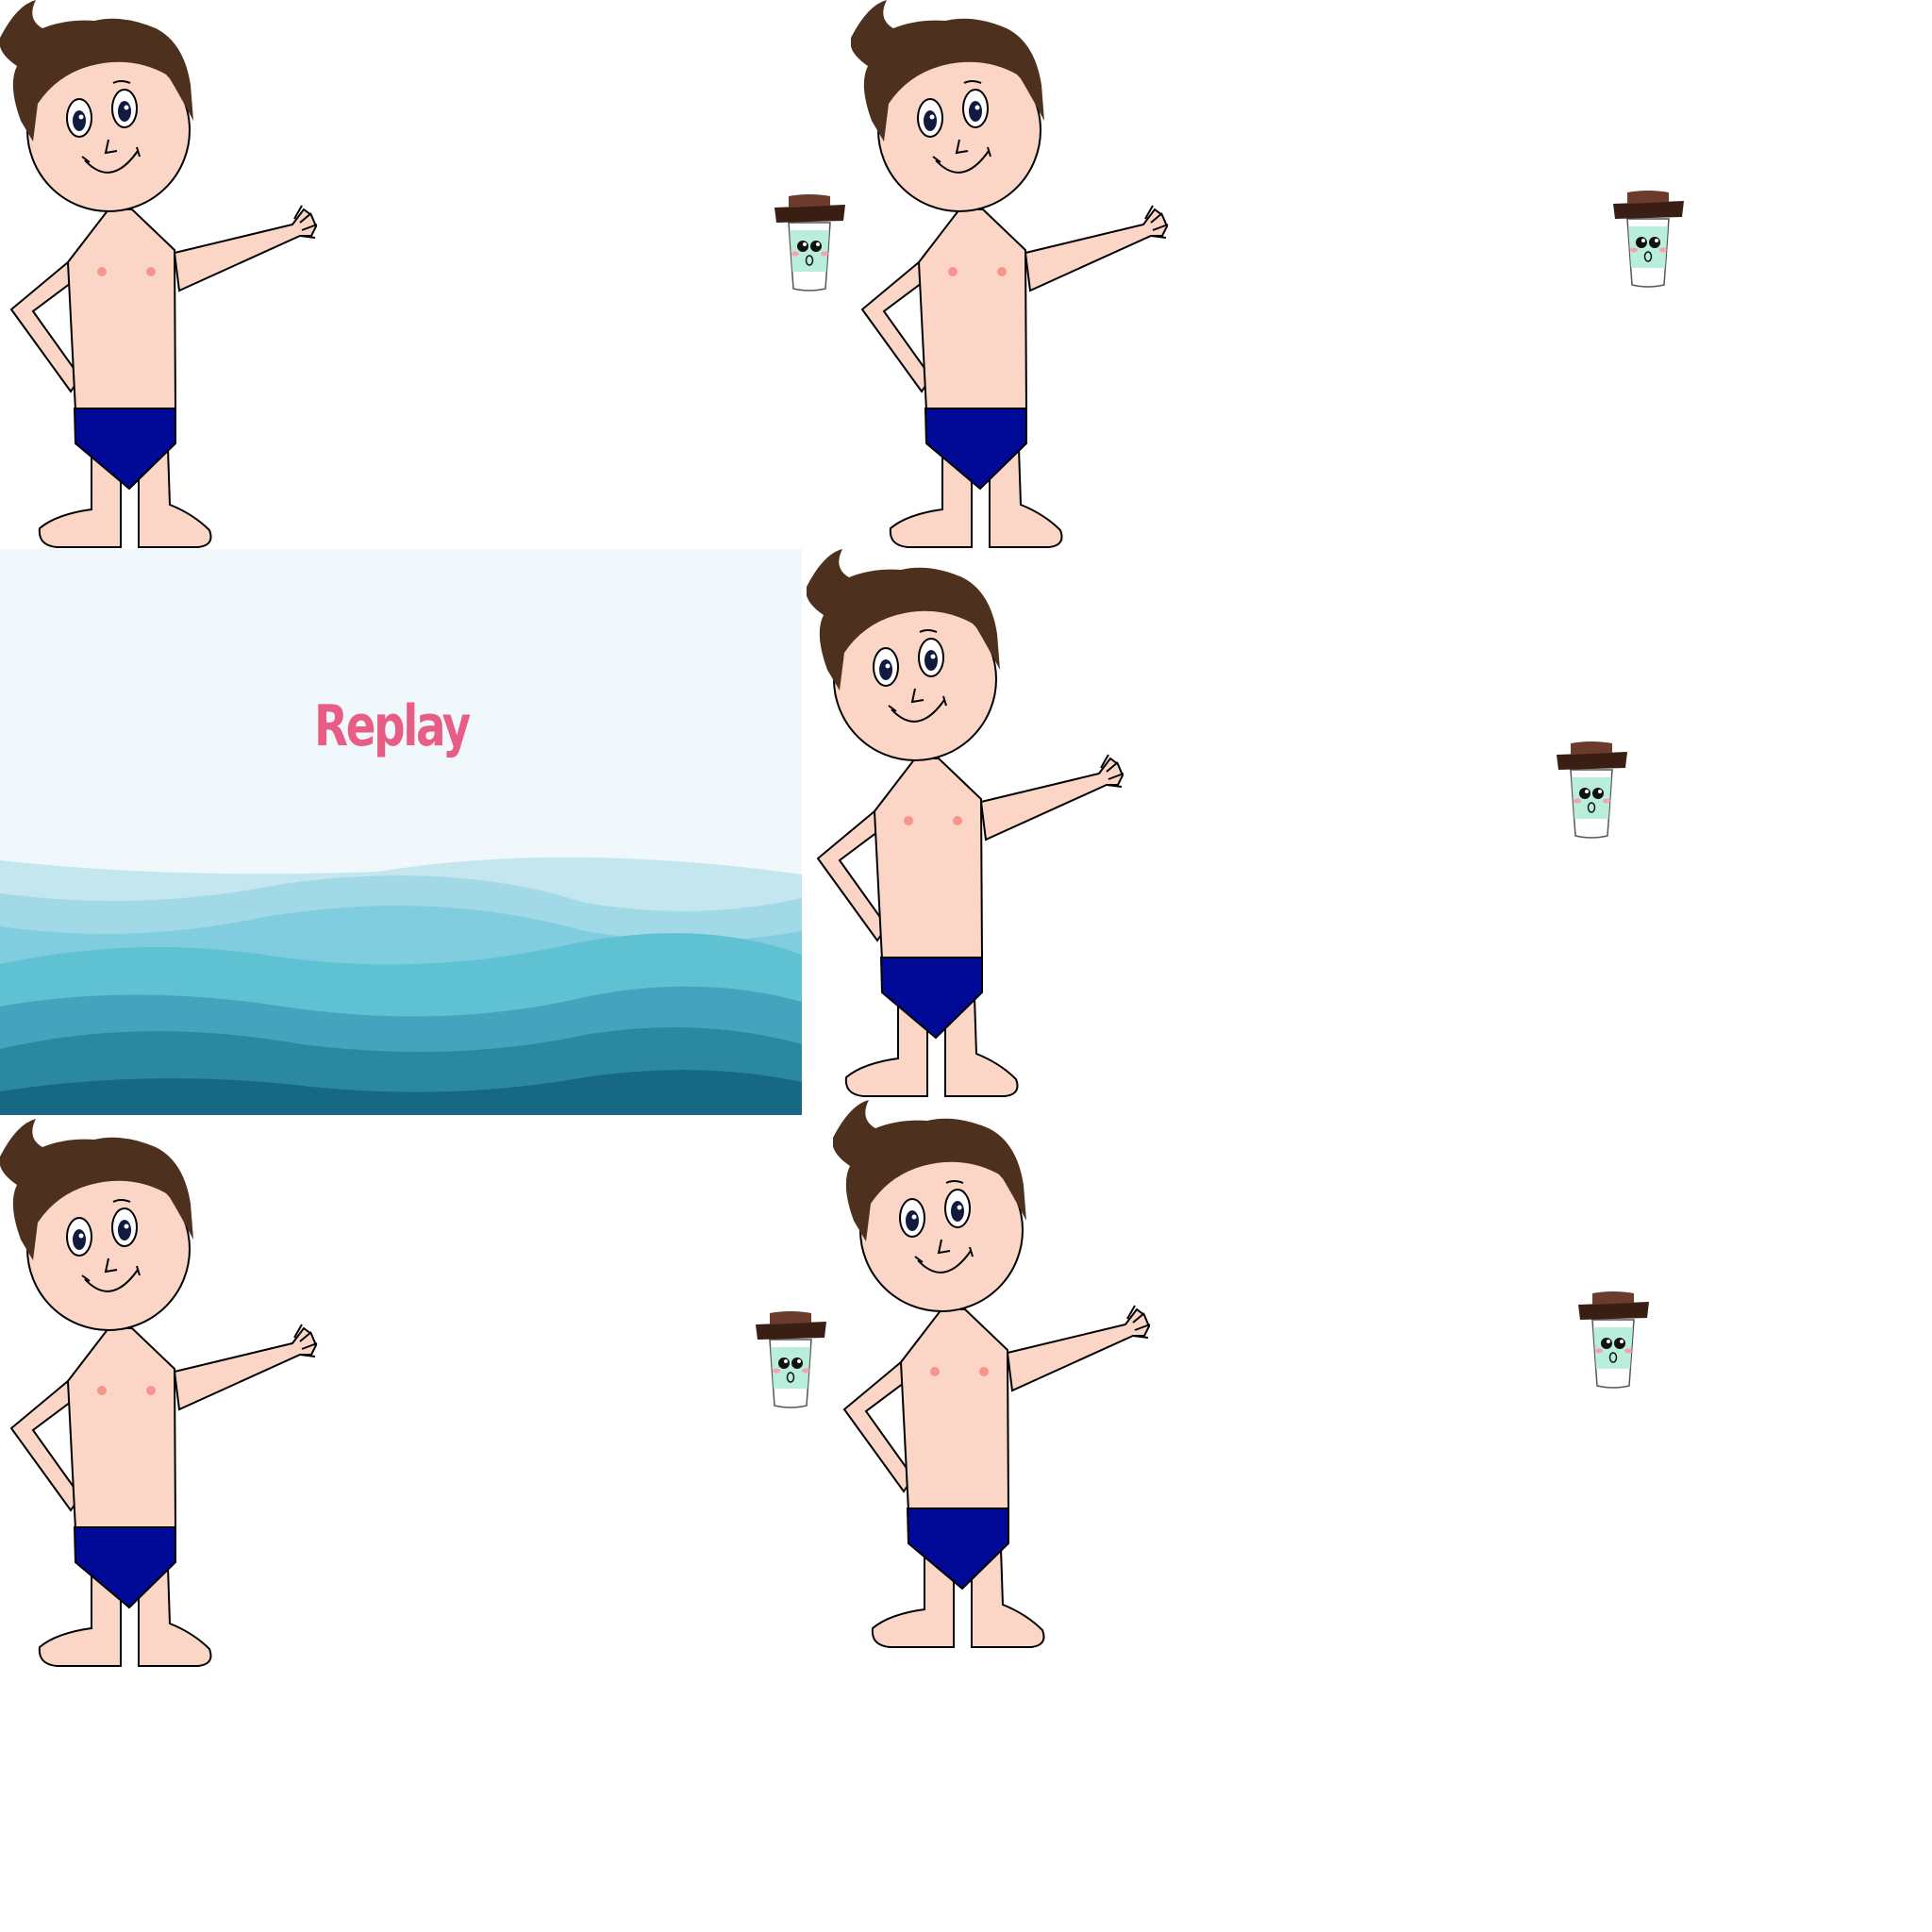  I want to click on replay-panel: Replay, so click(401, 832).